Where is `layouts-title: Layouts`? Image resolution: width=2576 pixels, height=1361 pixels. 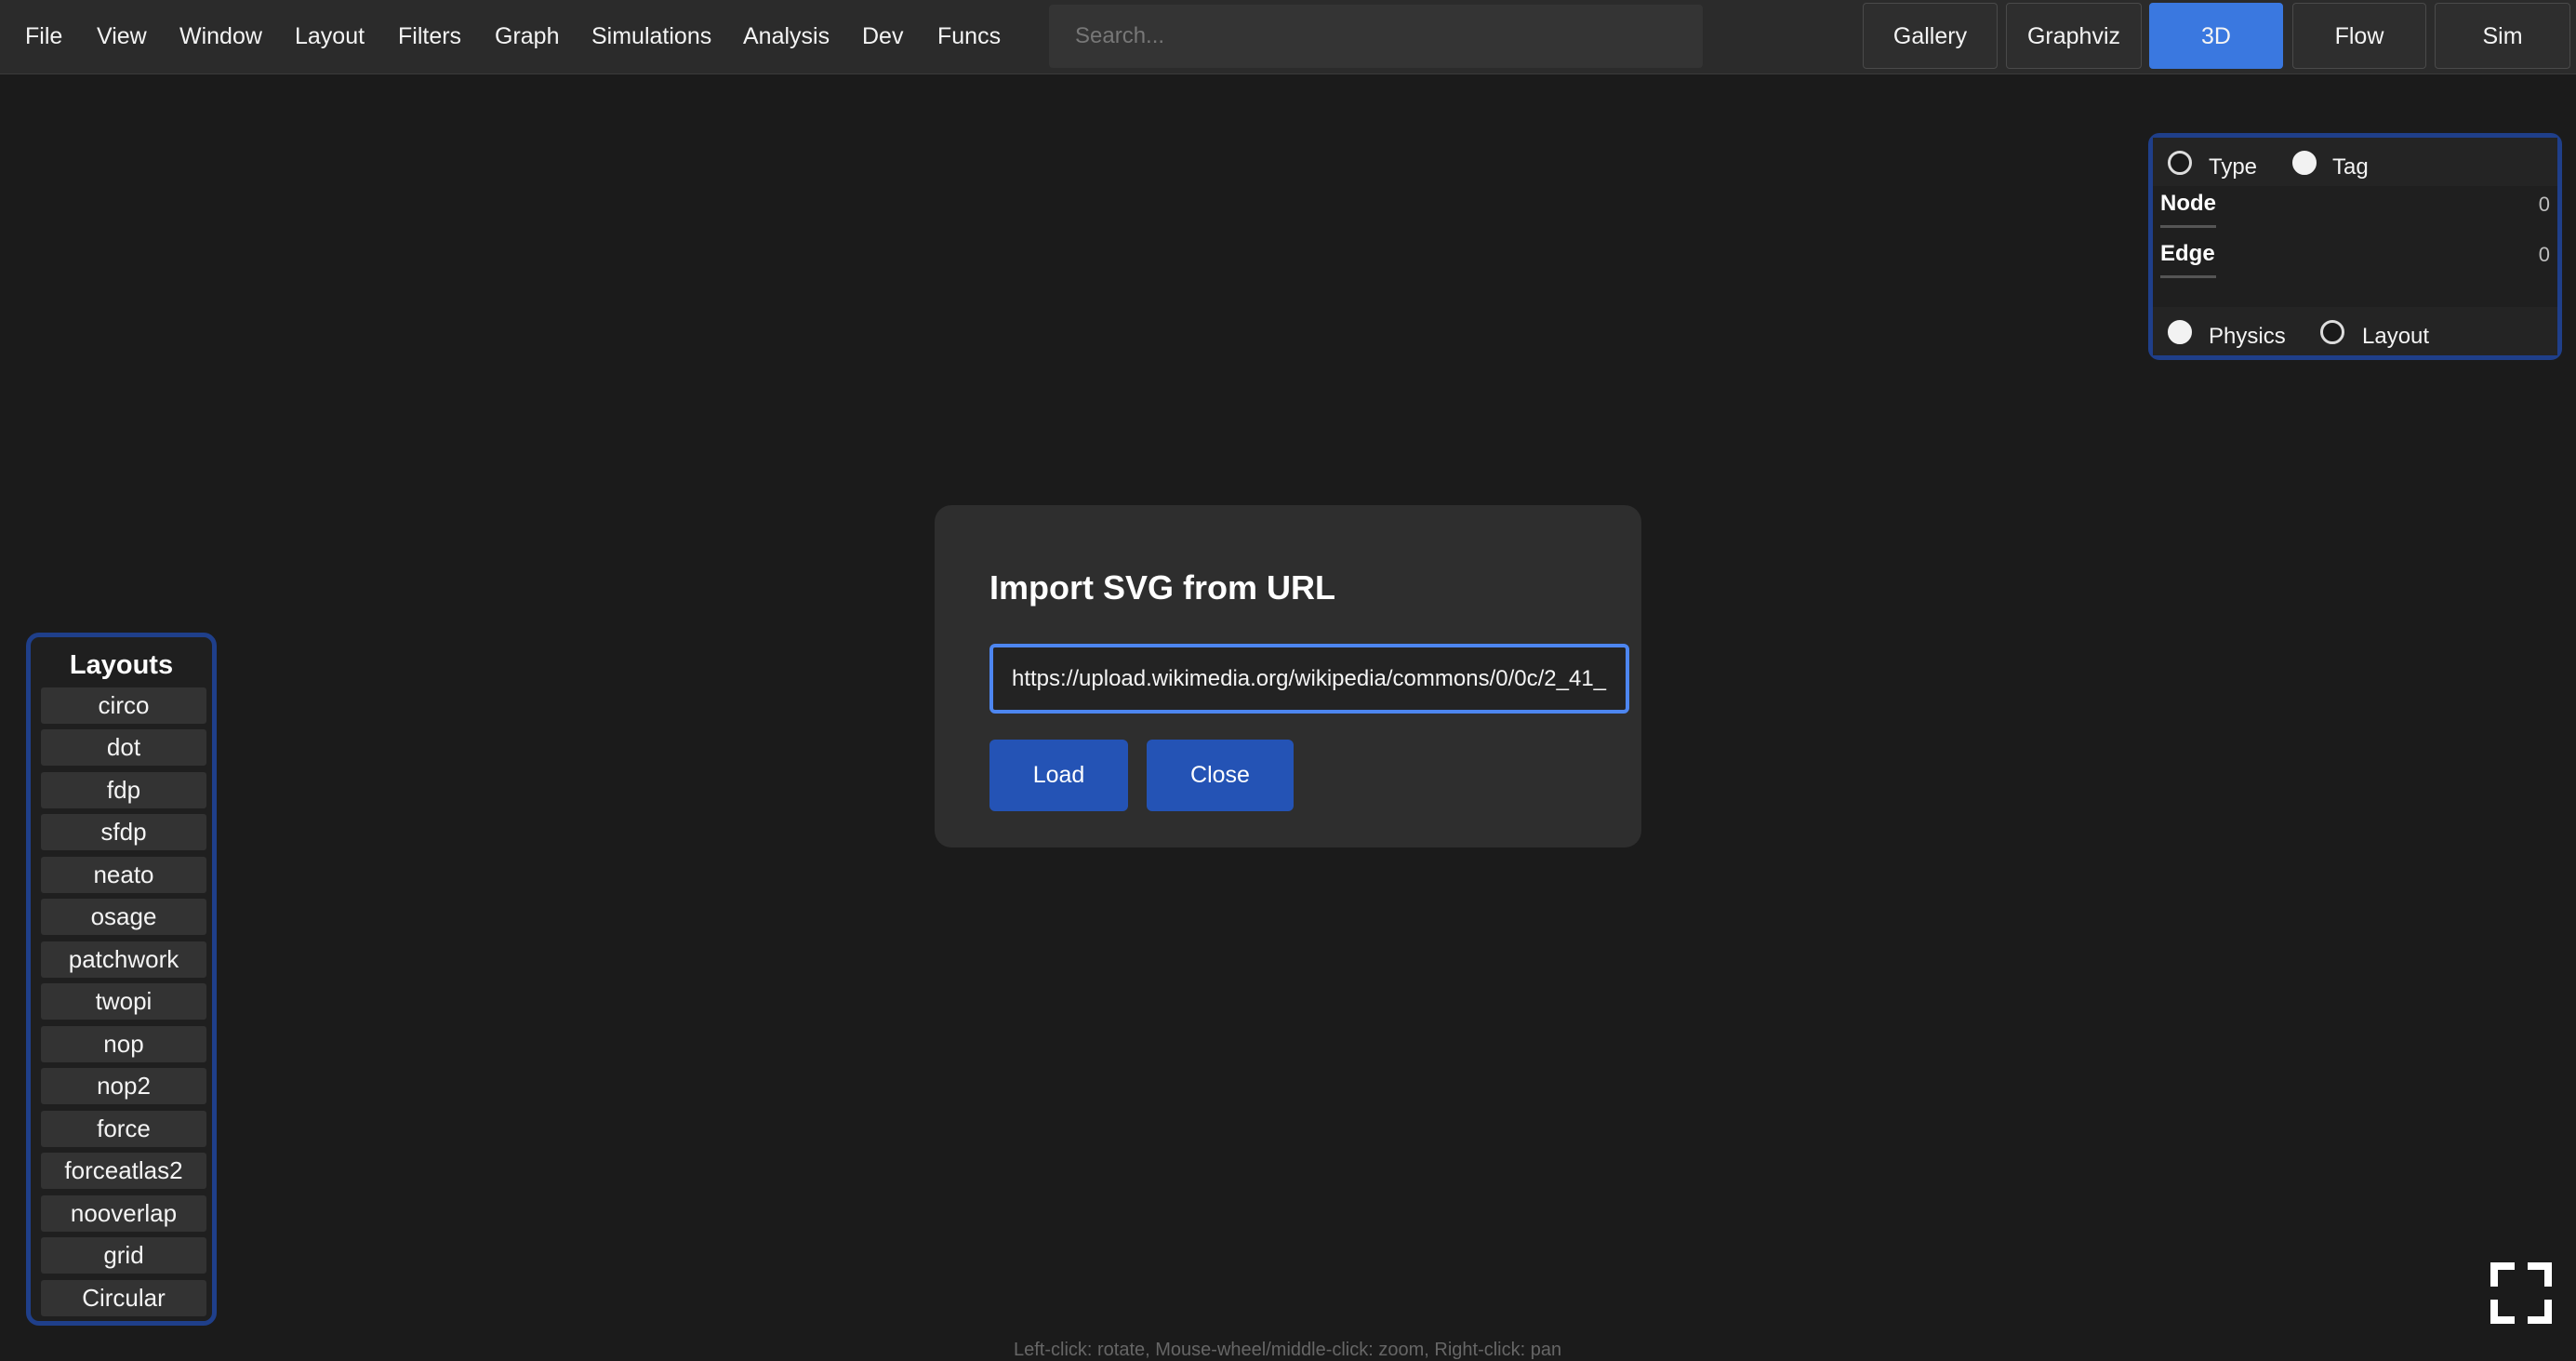
layouts-title: Layouts is located at coordinates (121, 665).